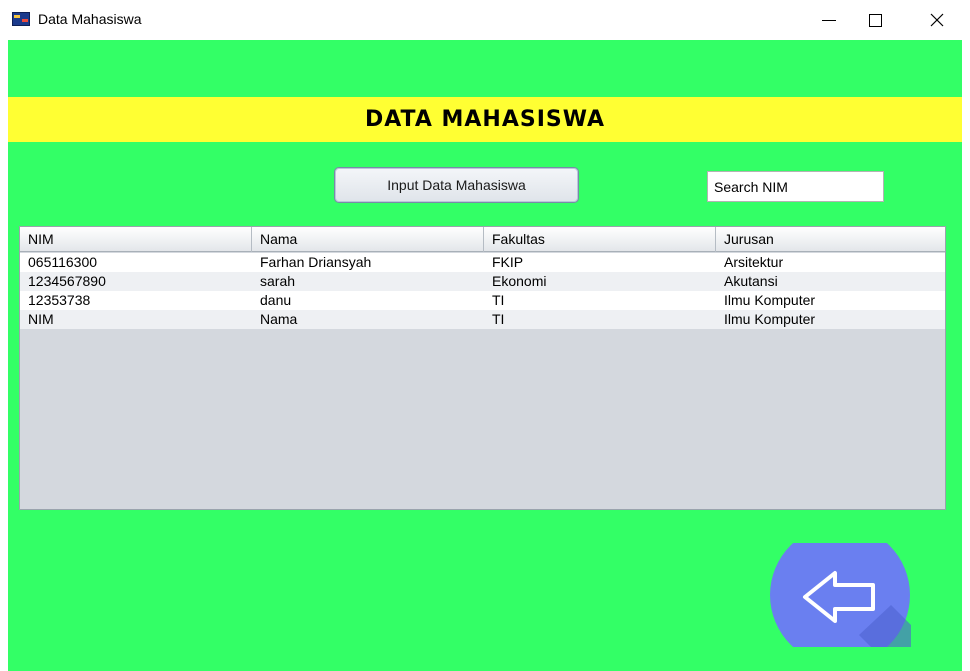 Image resolution: width=970 pixels, height=671 pixels. I want to click on search-nim-input, so click(795, 186).